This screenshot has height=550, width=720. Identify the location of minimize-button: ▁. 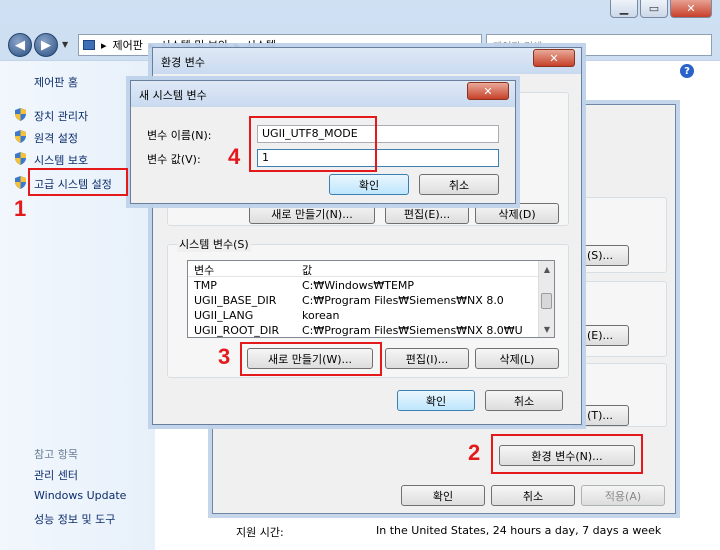
(624, 9).